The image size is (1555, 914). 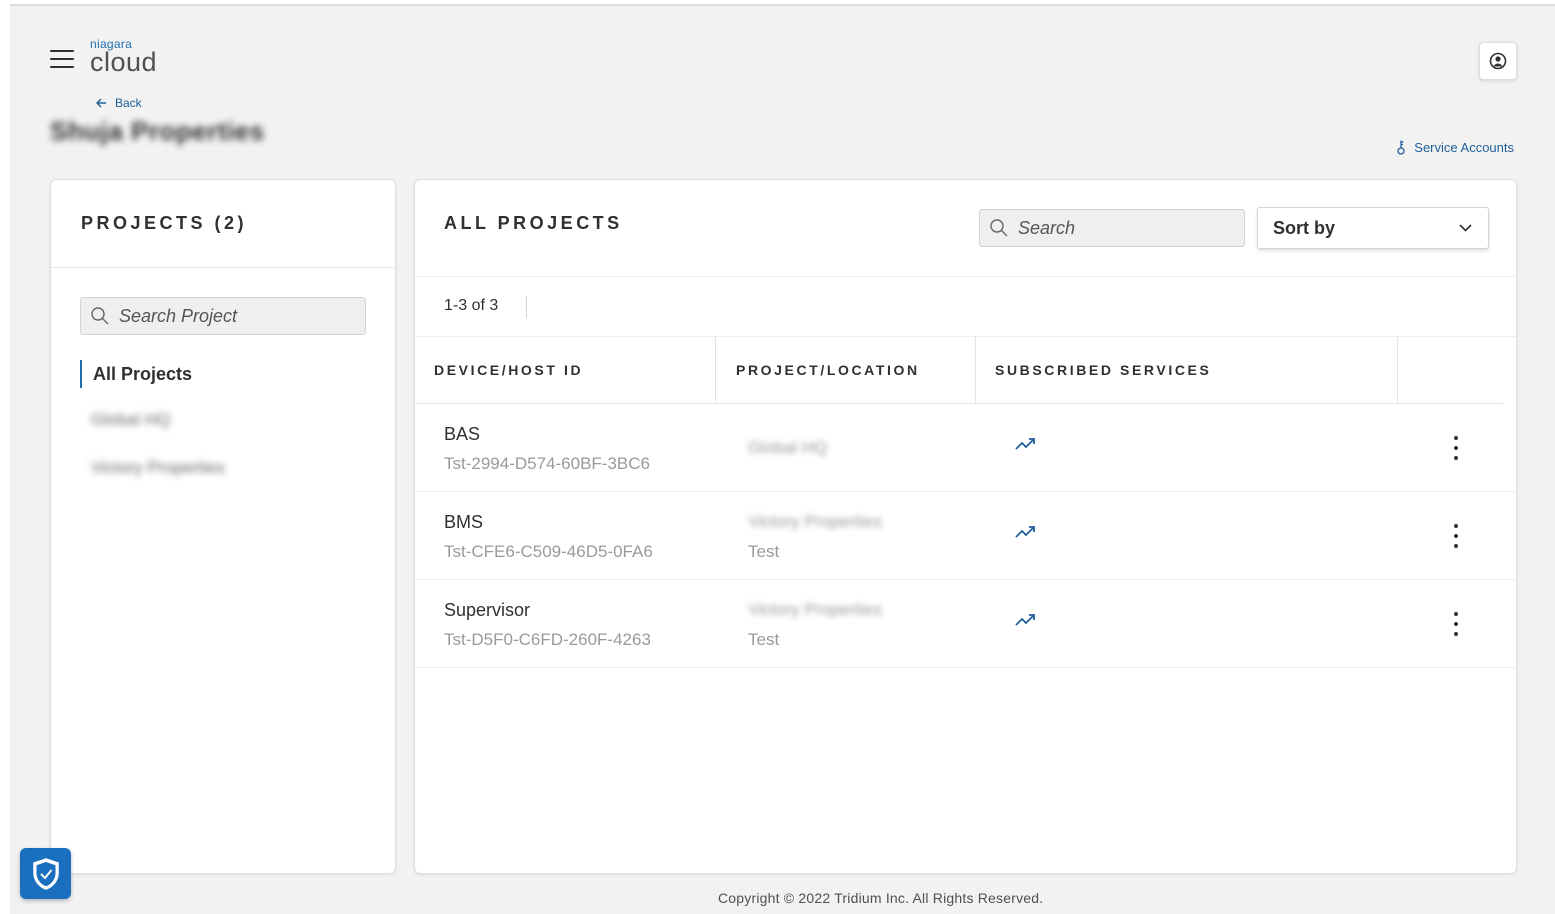 What do you see at coordinates (1112, 228) in the screenshot?
I see `search-input: Search` at bounding box center [1112, 228].